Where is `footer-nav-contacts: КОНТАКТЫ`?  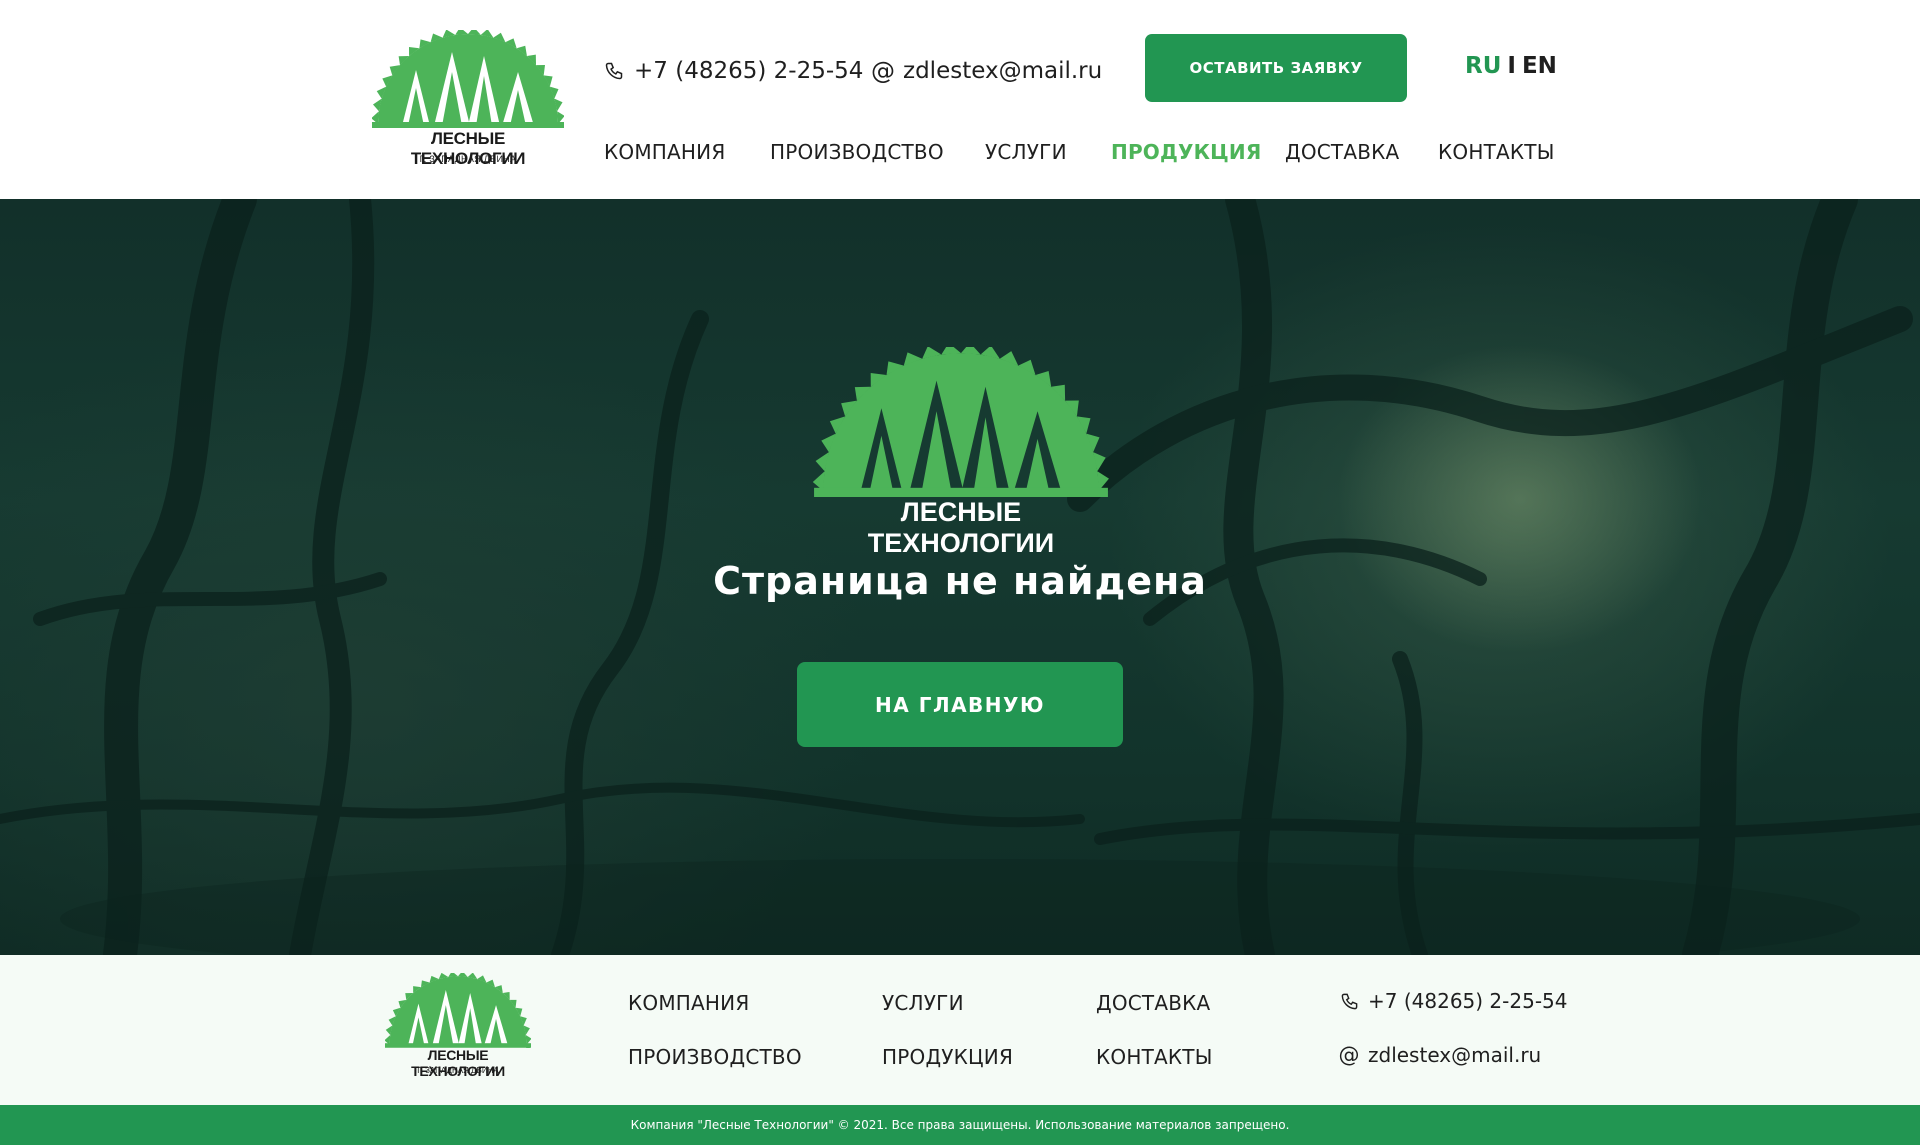
footer-nav-contacts: КОНТАКТЫ is located at coordinates (1154, 1057).